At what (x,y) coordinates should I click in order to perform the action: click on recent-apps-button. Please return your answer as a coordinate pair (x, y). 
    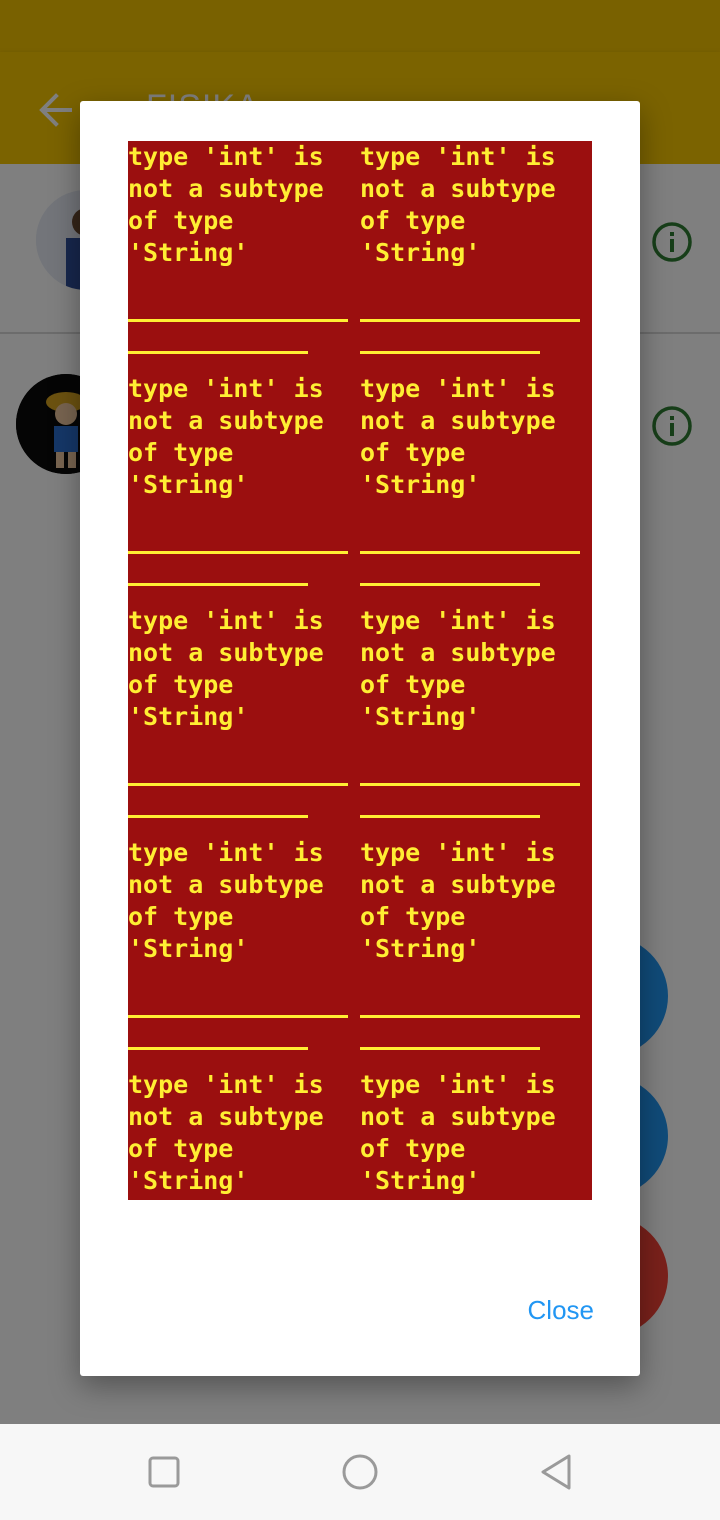
    Looking at the image, I should click on (164, 1472).